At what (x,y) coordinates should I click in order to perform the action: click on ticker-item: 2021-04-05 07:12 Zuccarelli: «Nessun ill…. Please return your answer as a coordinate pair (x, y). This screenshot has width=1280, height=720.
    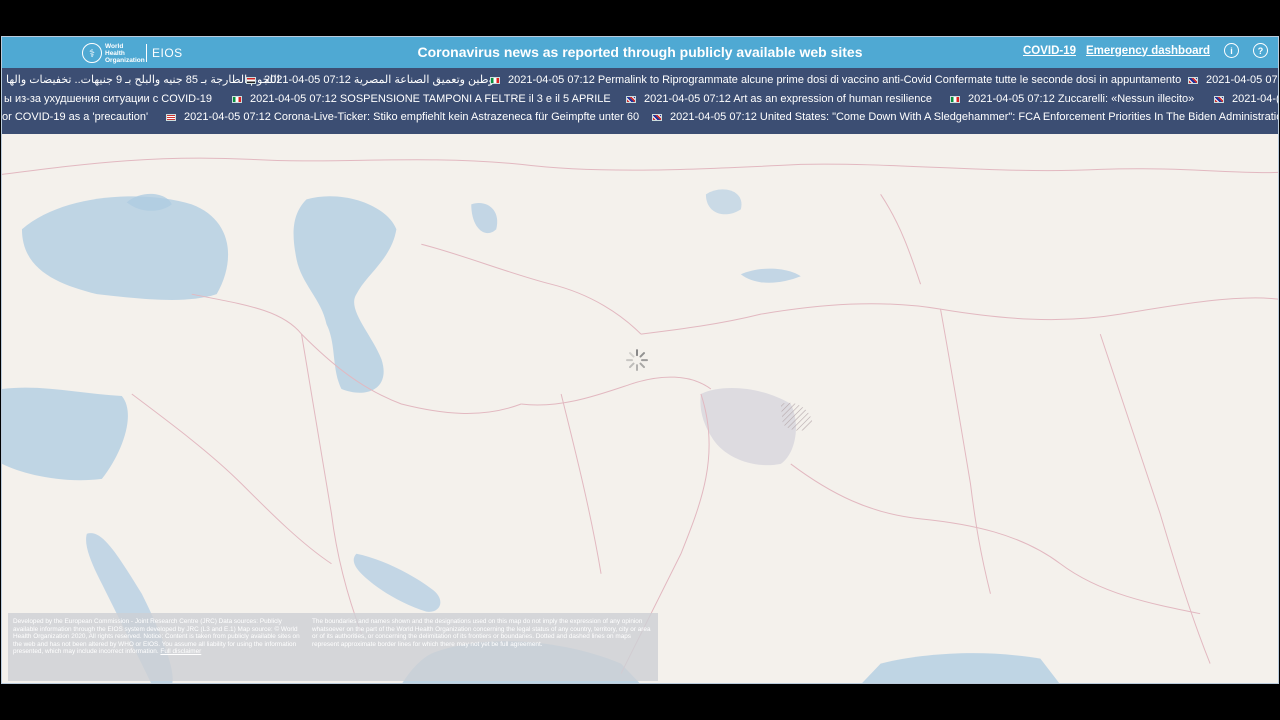
    Looking at the image, I should click on (1072, 99).